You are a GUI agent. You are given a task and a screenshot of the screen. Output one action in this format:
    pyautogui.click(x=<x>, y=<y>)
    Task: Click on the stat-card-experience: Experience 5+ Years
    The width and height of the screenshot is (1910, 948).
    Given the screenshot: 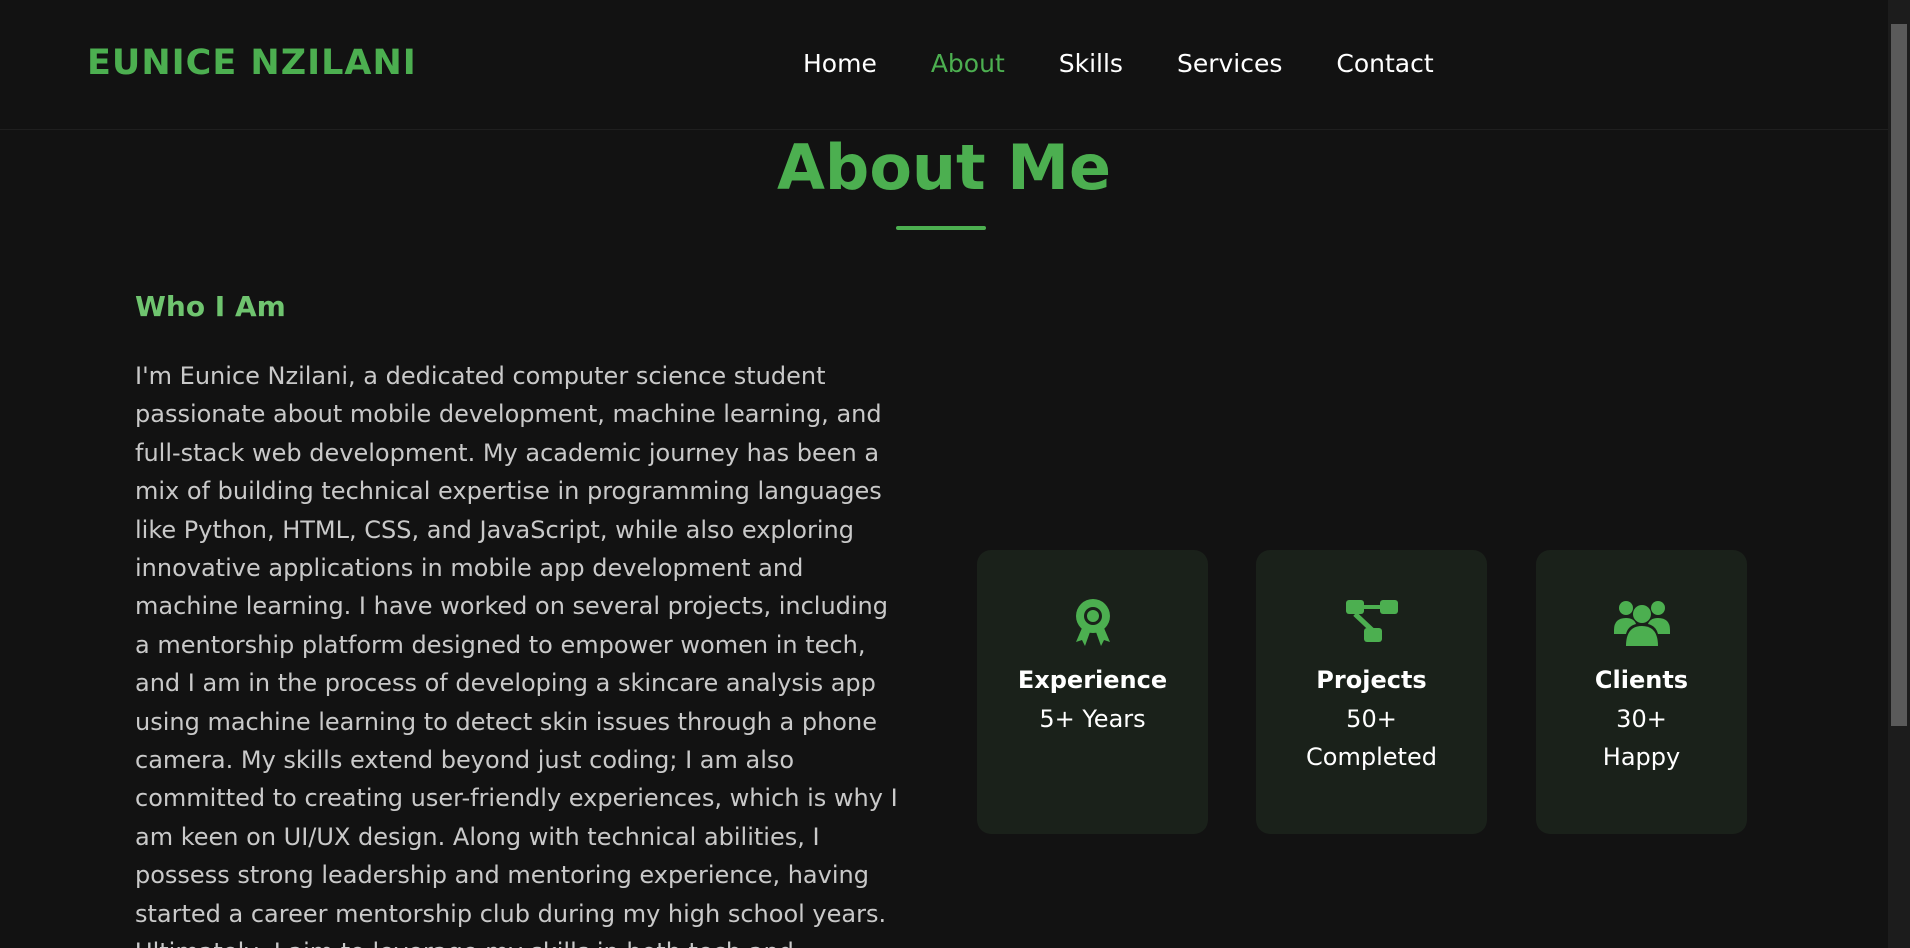 What is the action you would take?
    pyautogui.click(x=1092, y=692)
    